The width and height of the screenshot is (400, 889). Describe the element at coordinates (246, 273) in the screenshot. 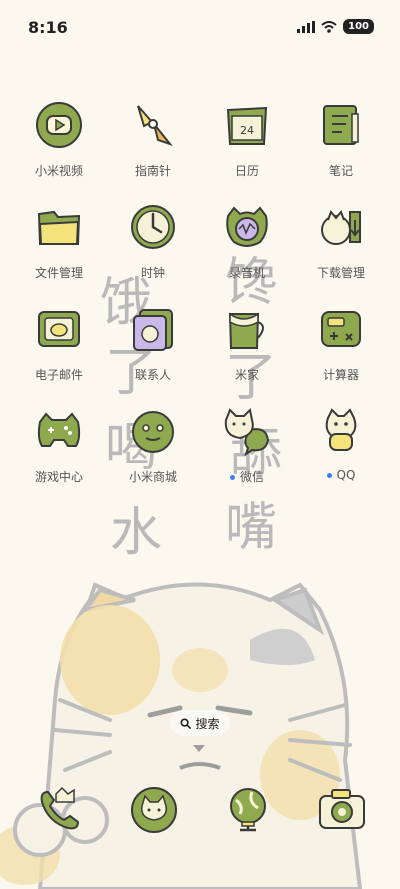

I see `app-label: 录音机` at that location.